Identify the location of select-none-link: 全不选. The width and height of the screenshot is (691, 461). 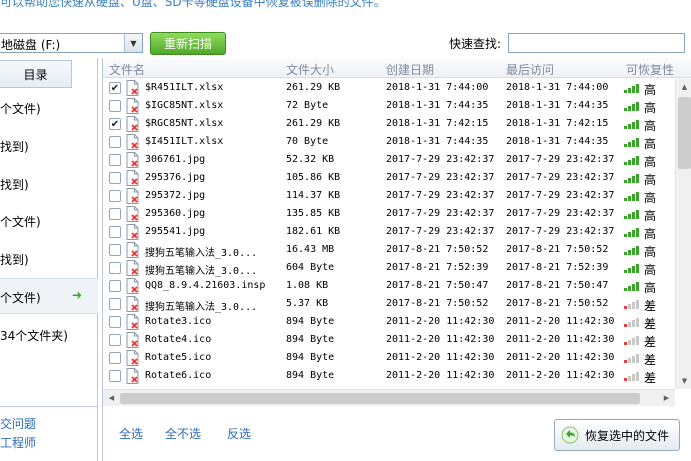
(183, 433).